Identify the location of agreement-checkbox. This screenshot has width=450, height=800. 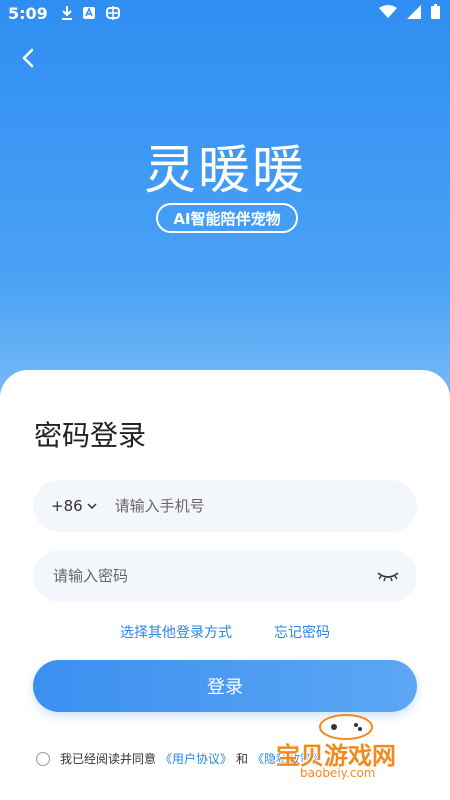
(43, 758).